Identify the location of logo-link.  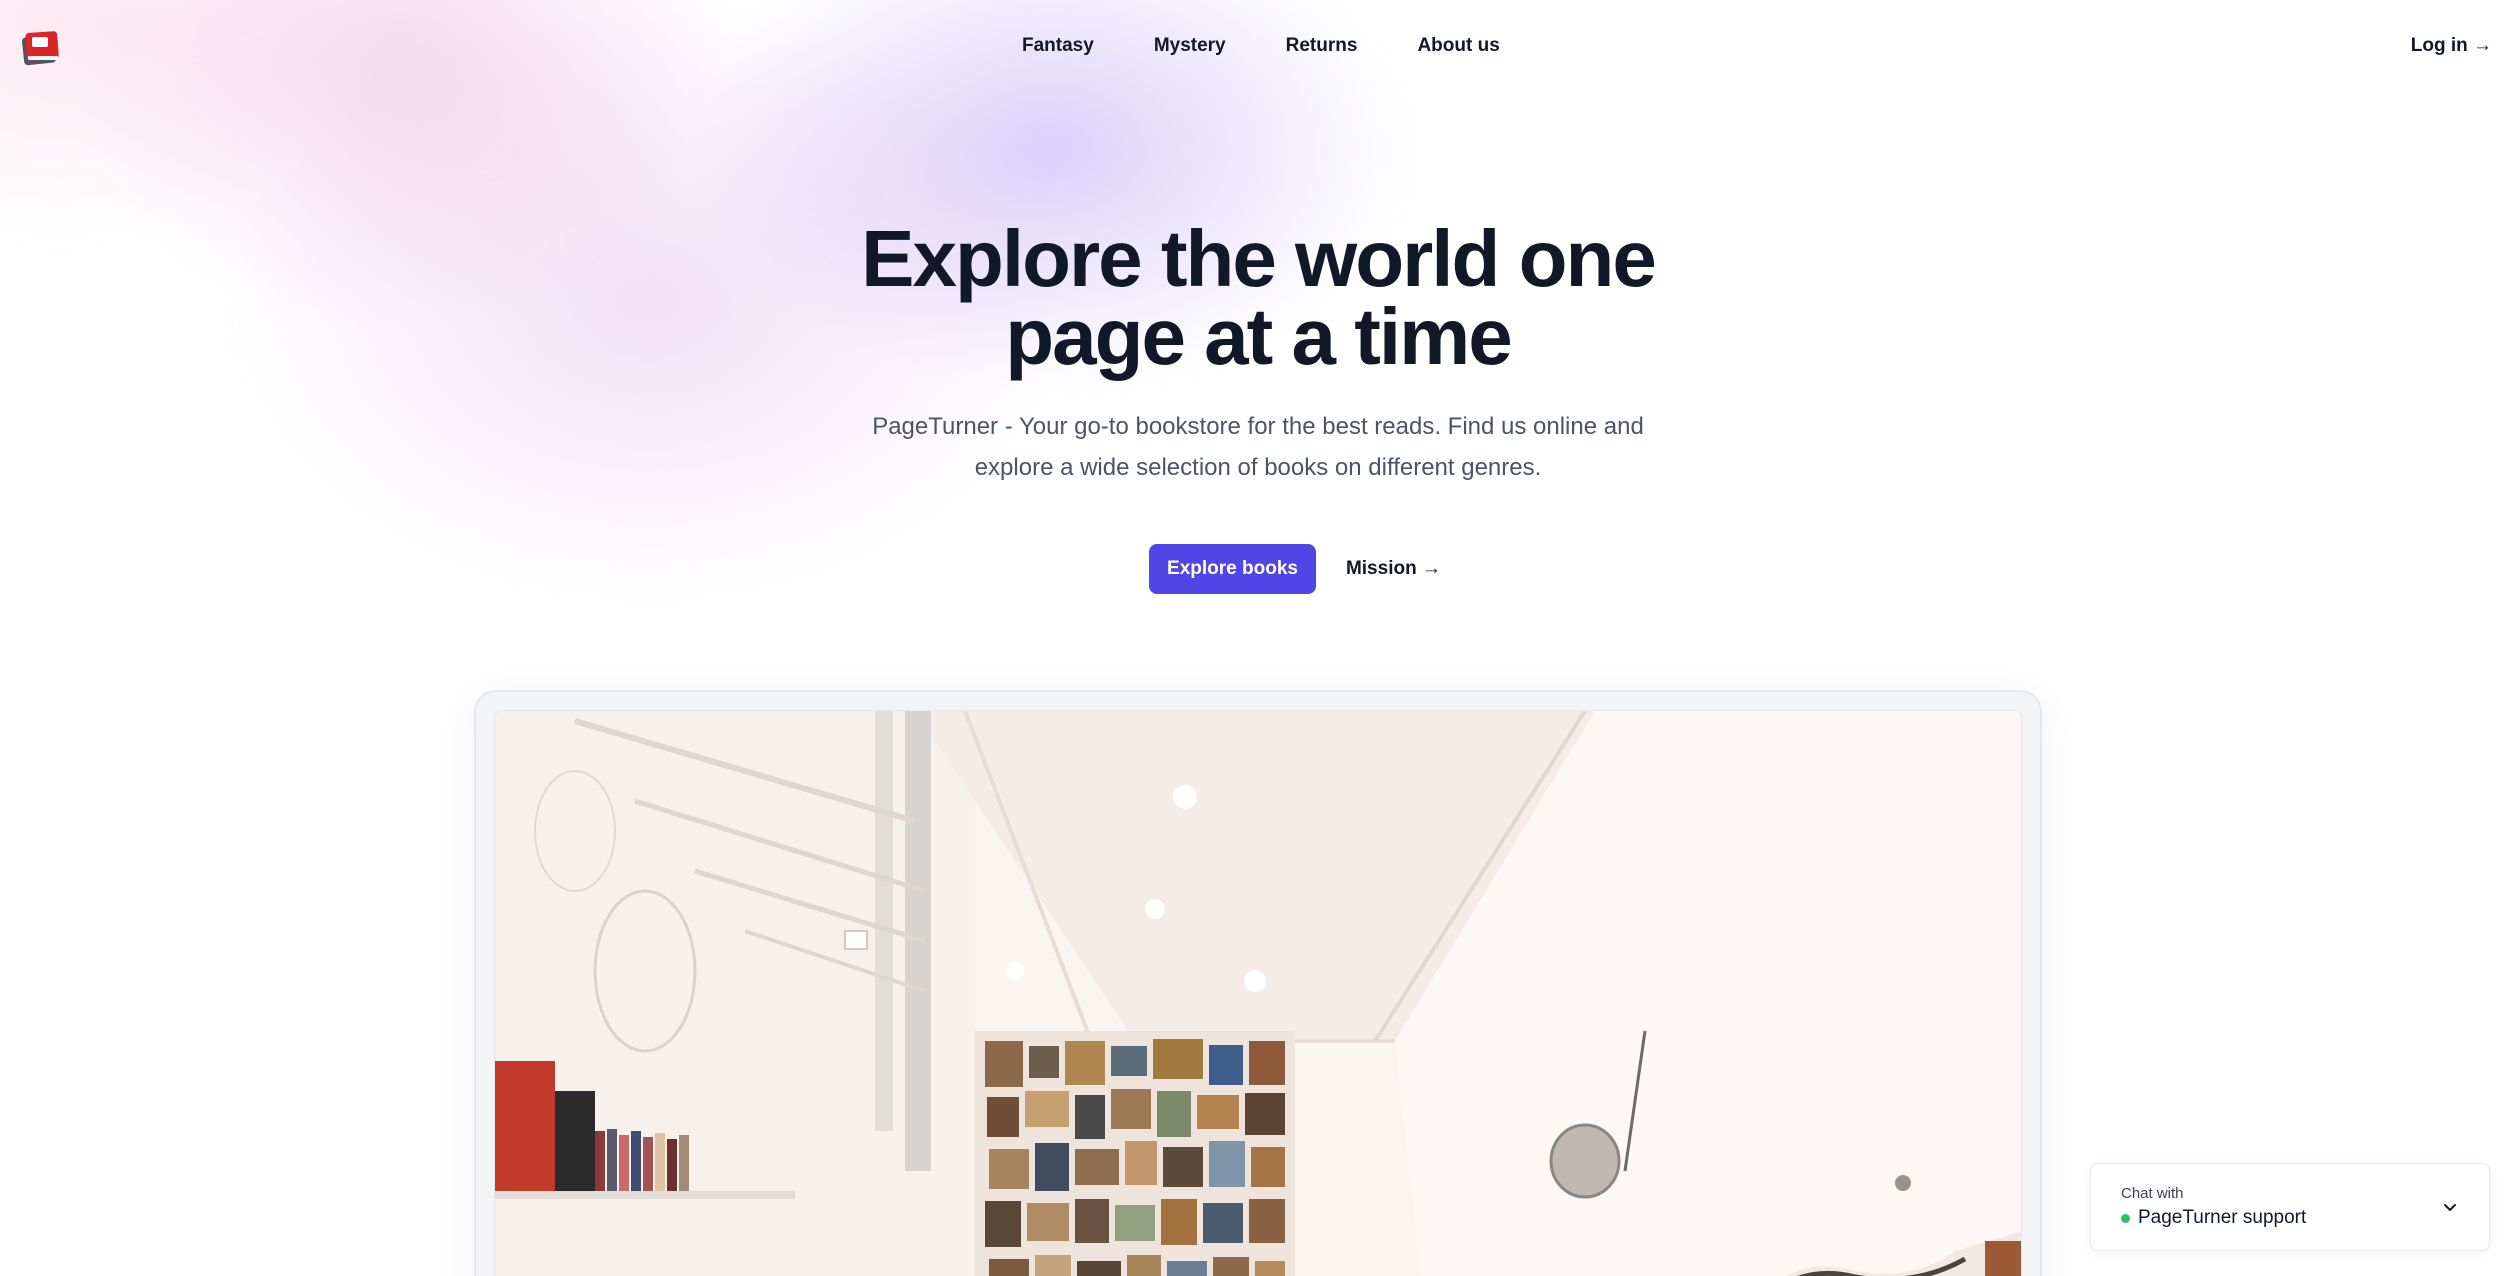
(42, 48).